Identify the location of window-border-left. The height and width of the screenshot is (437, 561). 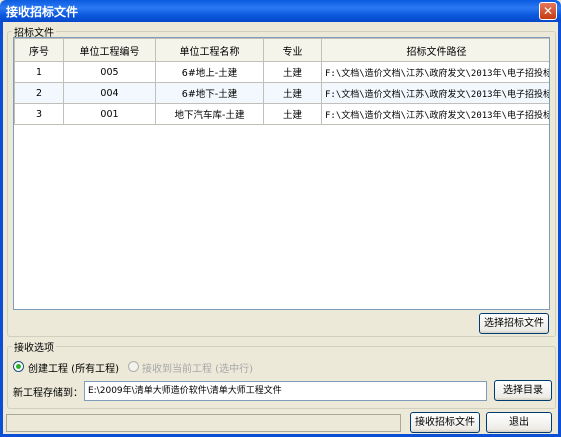
(1, 229).